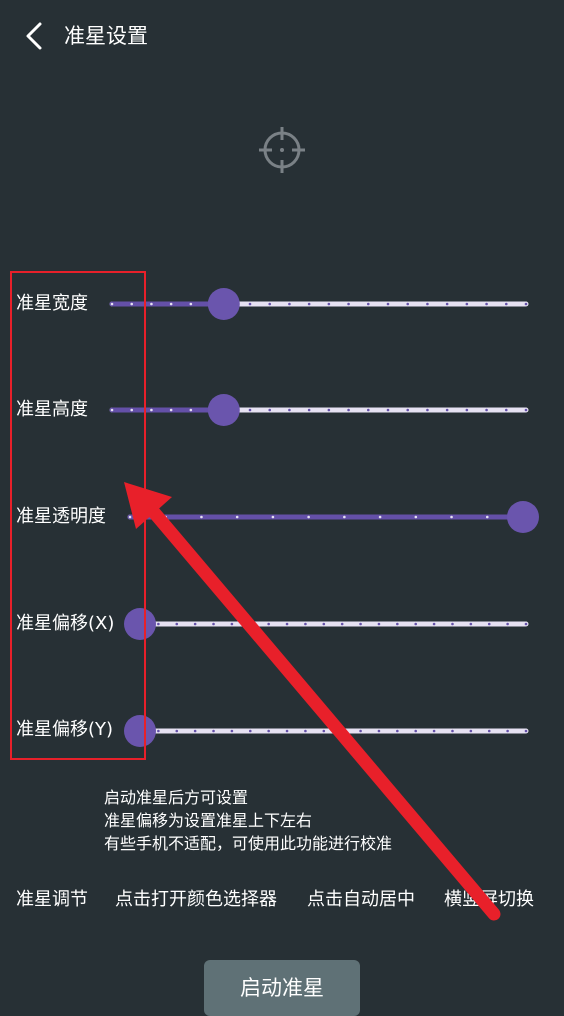 This screenshot has width=564, height=1016. Describe the element at coordinates (282, 36) in the screenshot. I see `header-bar: 准星设置` at that location.